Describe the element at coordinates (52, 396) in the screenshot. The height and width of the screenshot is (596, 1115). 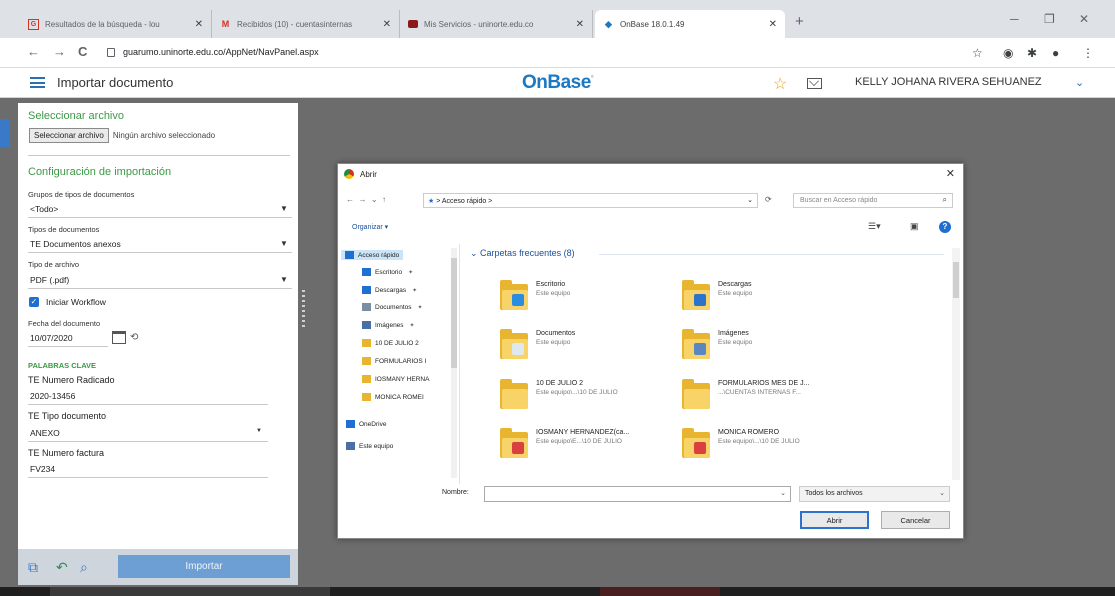
I see `radicado-input: 2020-13456` at that location.